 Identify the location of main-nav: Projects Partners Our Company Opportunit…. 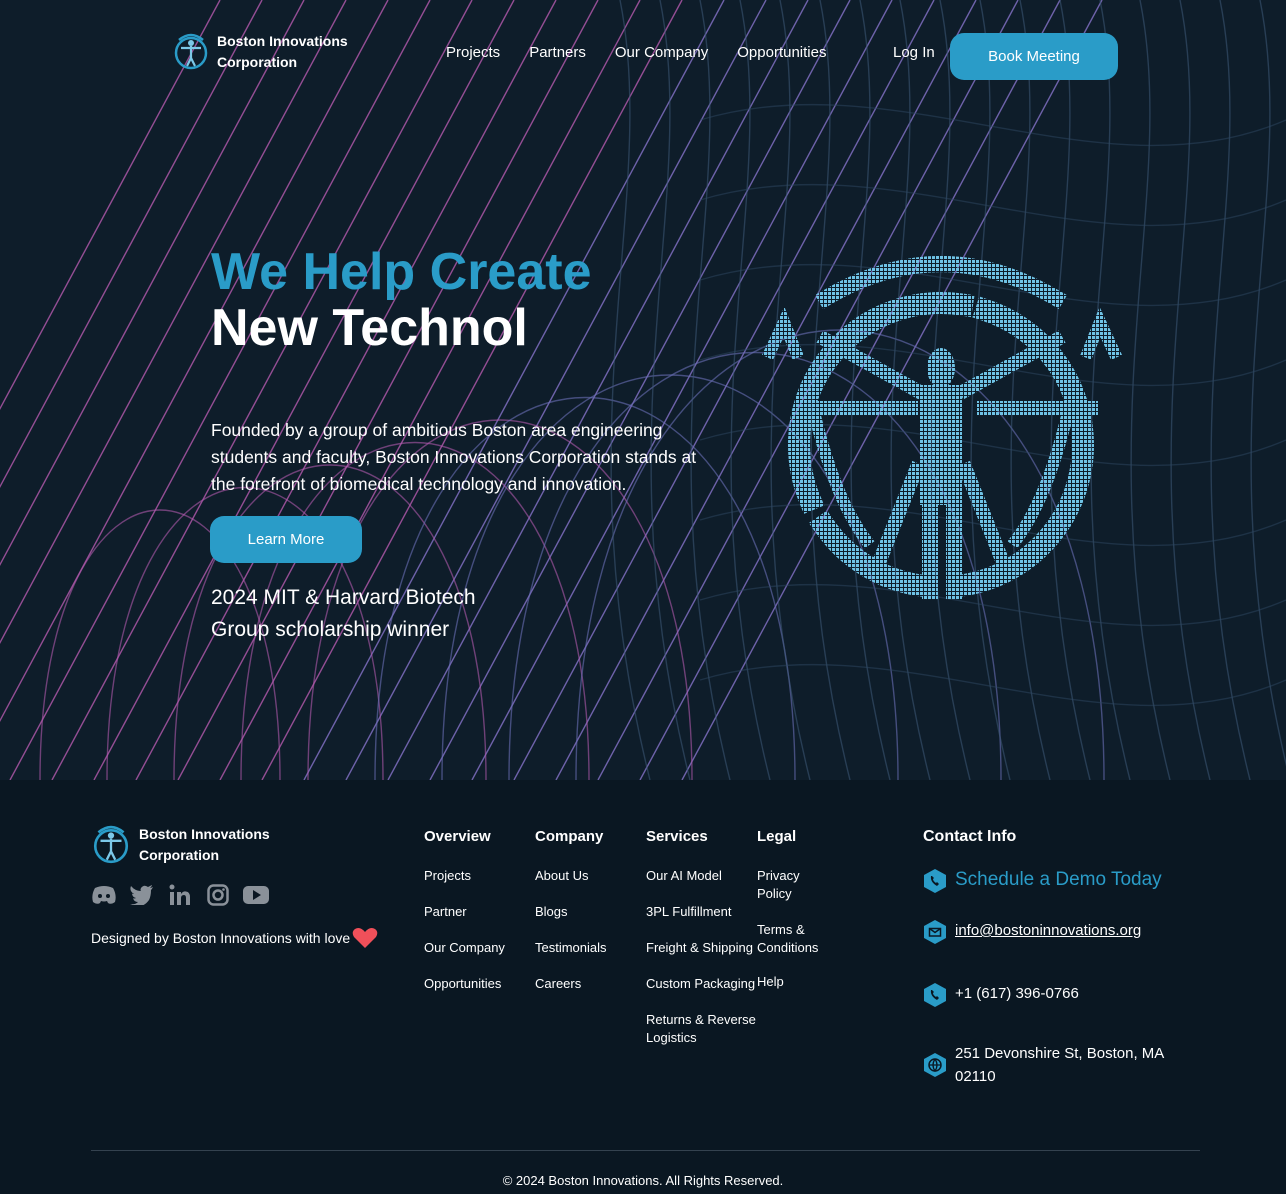
(636, 52).